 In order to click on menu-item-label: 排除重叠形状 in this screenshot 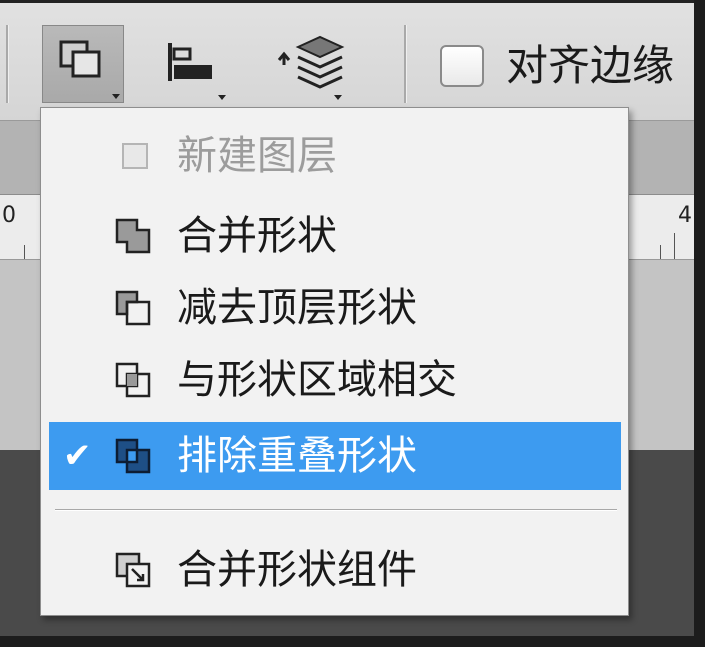, I will do `click(297, 456)`.